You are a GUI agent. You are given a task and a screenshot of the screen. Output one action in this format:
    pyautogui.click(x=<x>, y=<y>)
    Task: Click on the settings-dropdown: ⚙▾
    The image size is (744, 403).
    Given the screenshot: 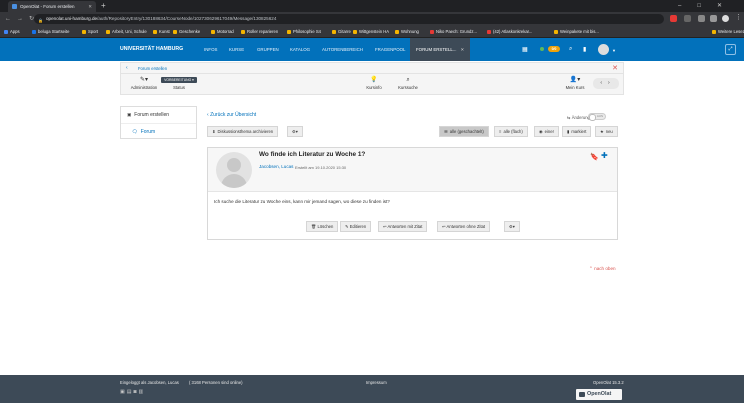 What is the action you would take?
    pyautogui.click(x=295, y=131)
    